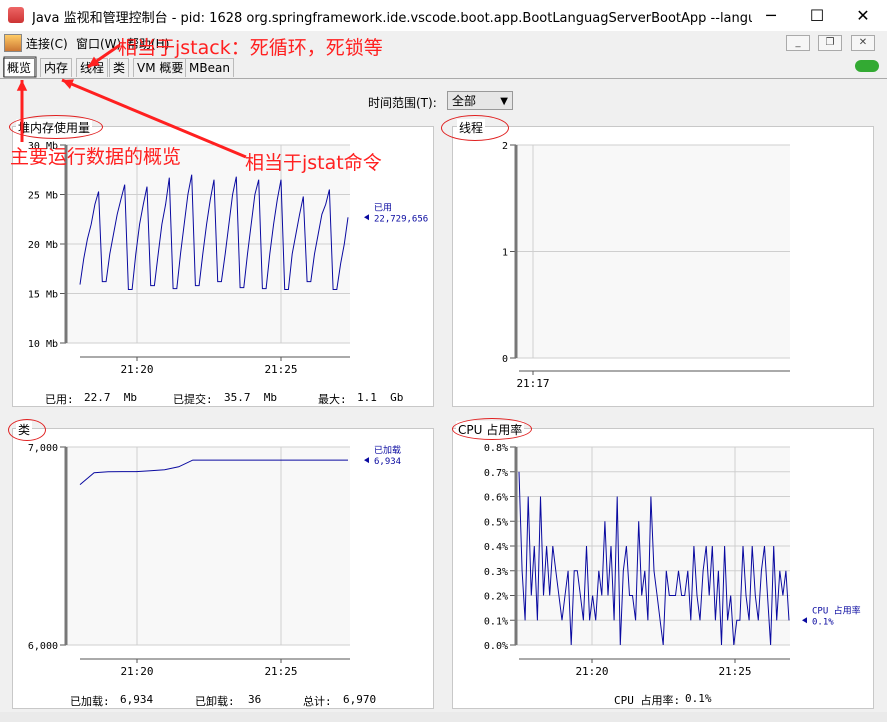  Describe the element at coordinates (96, 157) in the screenshot. I see `annotation-overview: 主要运行数据的概览` at that location.